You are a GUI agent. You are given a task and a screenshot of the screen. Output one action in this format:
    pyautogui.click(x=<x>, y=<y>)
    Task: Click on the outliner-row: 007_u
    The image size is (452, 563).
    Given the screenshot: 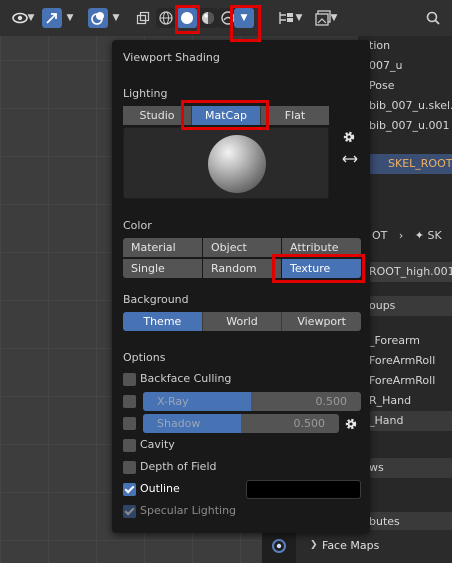 What is the action you would take?
    pyautogui.click(x=405, y=66)
    